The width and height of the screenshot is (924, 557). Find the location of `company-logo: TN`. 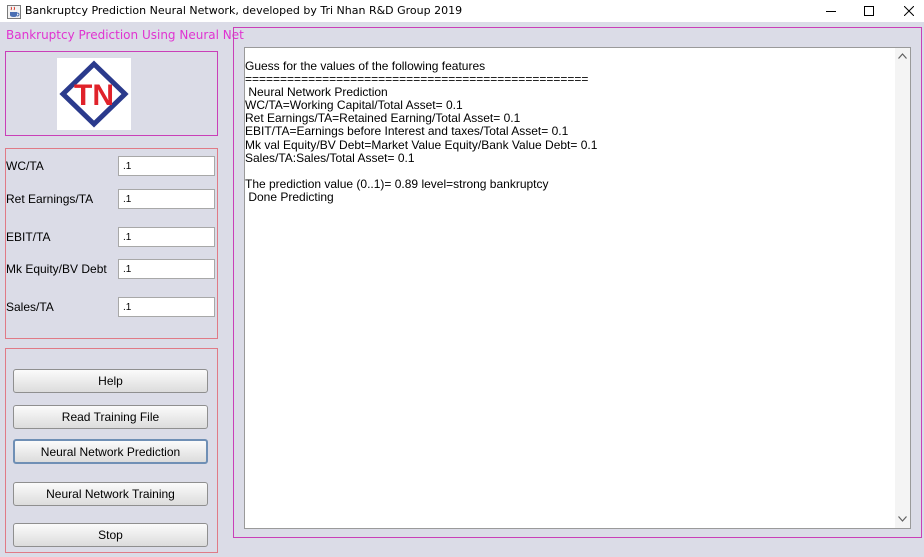

company-logo: TN is located at coordinates (94, 94).